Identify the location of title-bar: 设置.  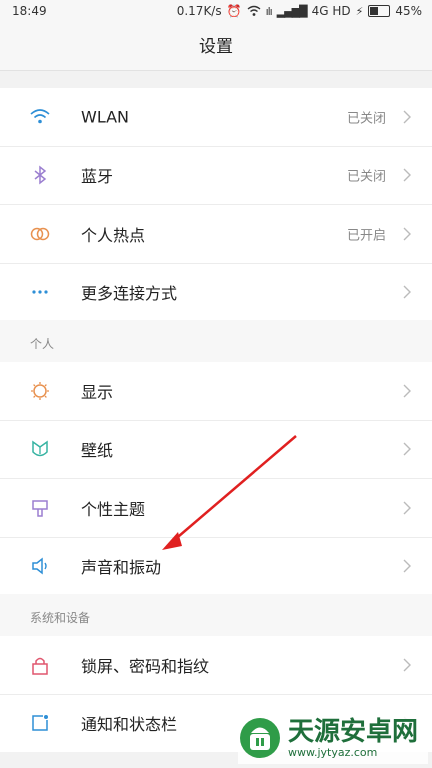
(216, 47).